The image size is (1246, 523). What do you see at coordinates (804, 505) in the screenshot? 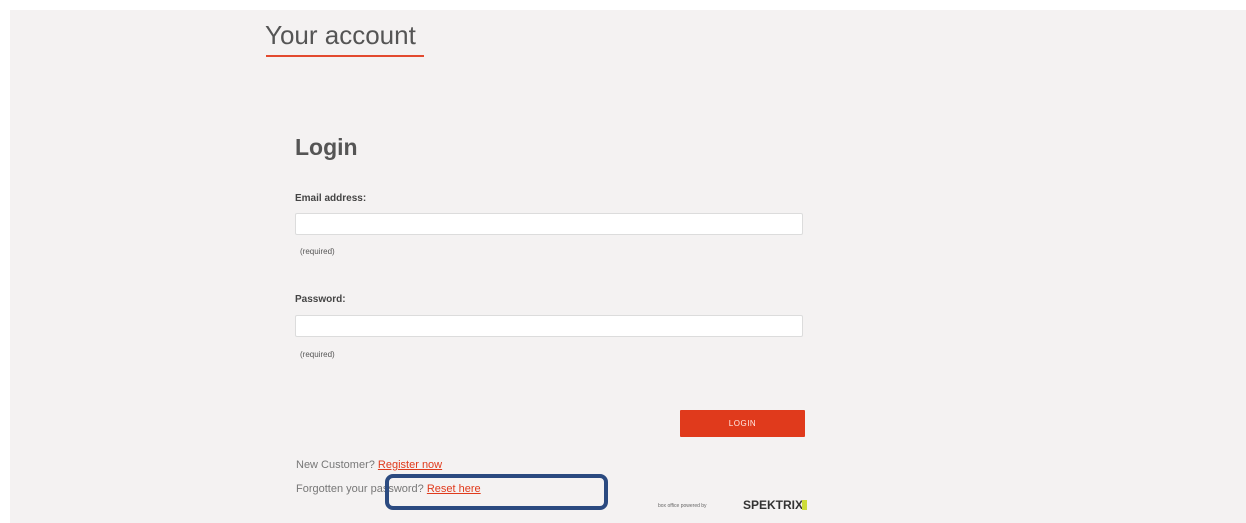
I see `spektrix-logo-mark` at bounding box center [804, 505].